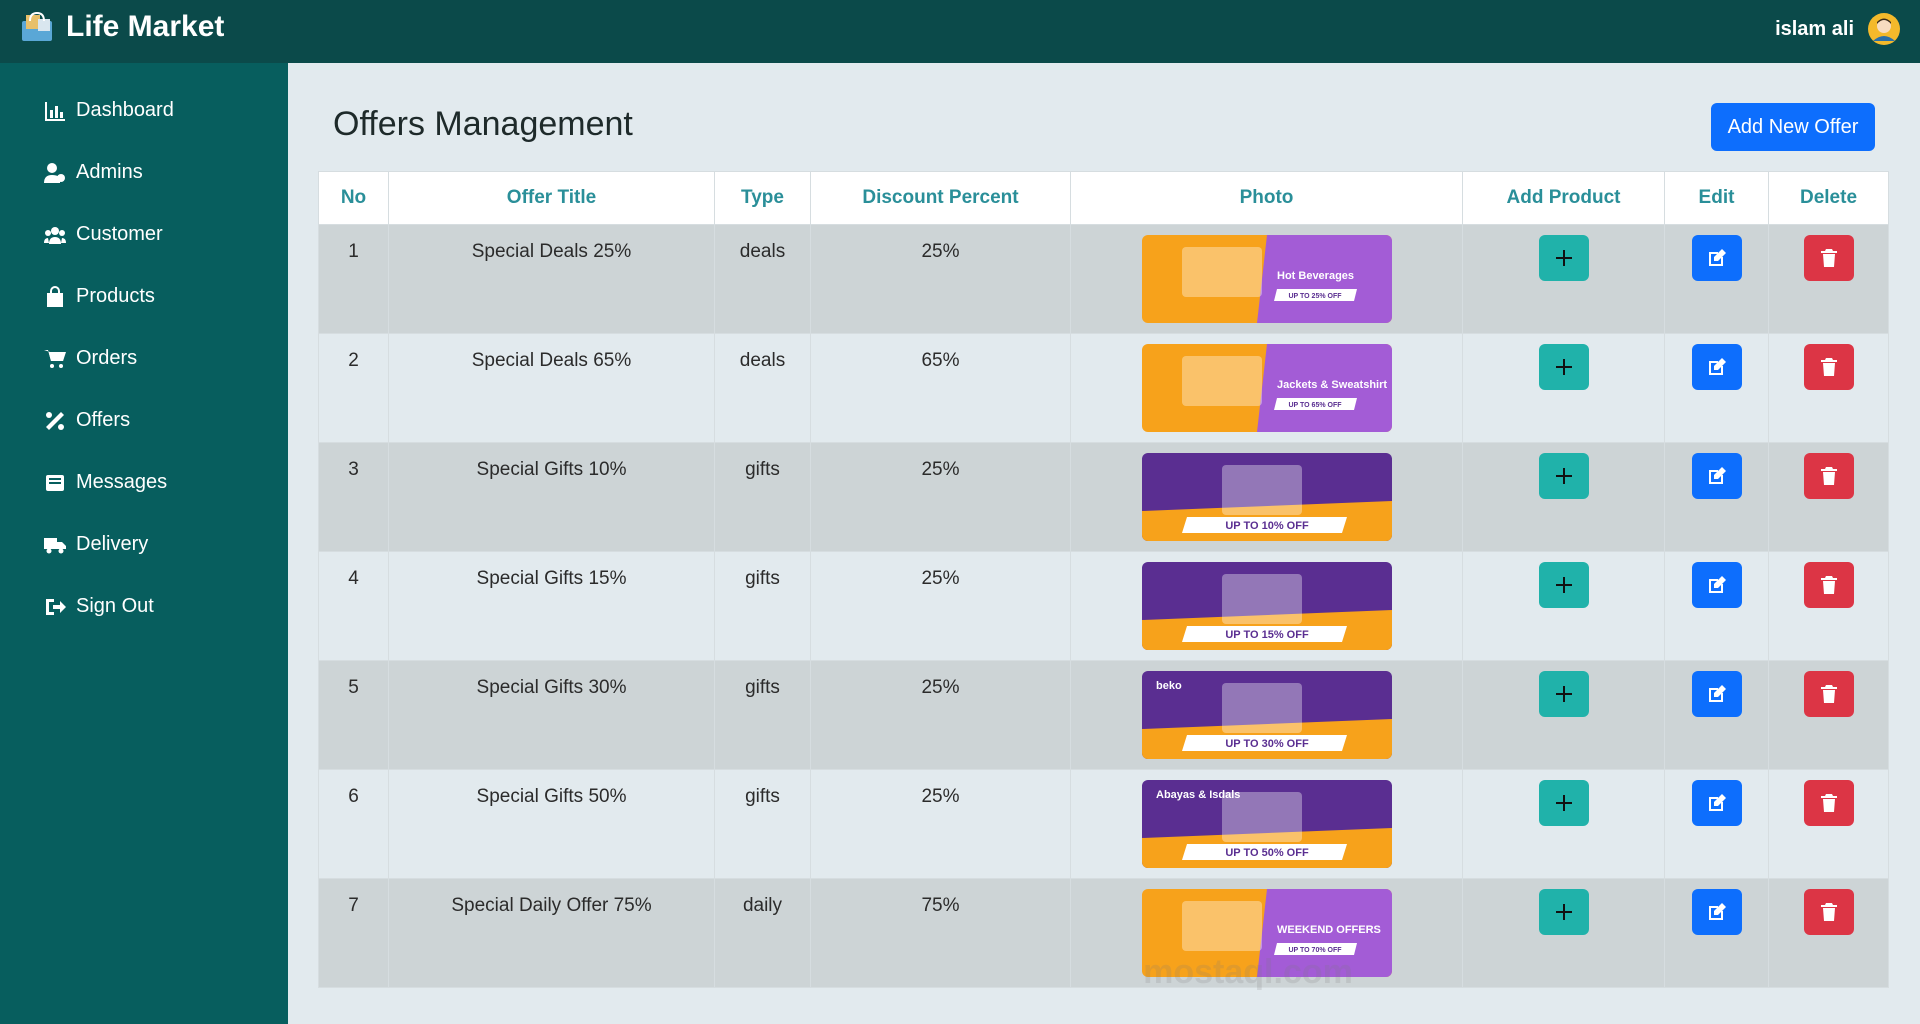 Image resolution: width=1920 pixels, height=1024 pixels. What do you see at coordinates (353, 796) in the screenshot?
I see `row-number: 6` at bounding box center [353, 796].